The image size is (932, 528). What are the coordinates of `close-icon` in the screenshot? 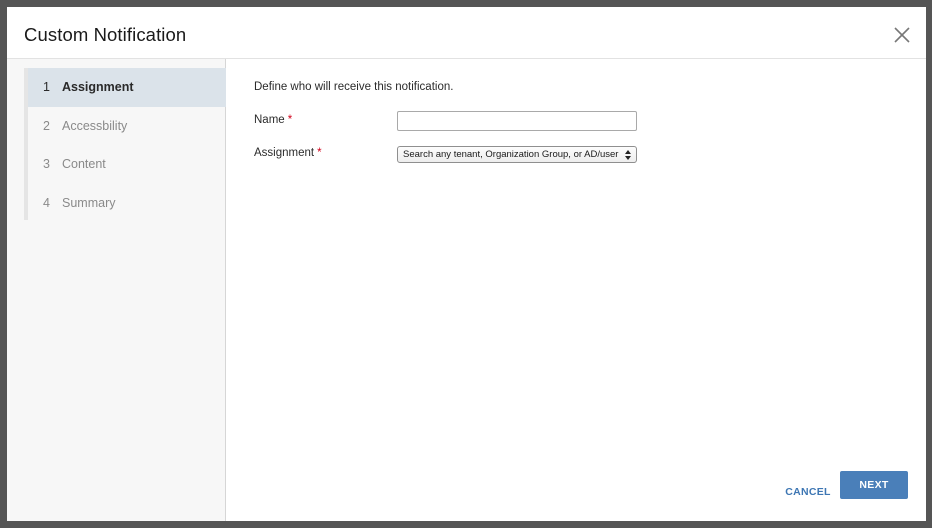 It's located at (902, 35).